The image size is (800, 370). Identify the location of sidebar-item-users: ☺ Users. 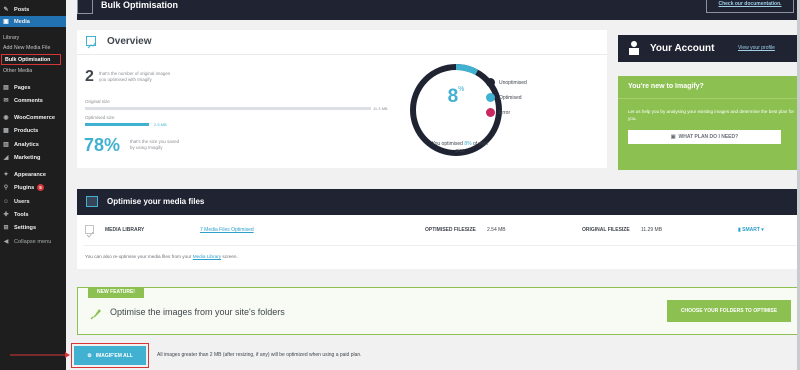
(33, 201).